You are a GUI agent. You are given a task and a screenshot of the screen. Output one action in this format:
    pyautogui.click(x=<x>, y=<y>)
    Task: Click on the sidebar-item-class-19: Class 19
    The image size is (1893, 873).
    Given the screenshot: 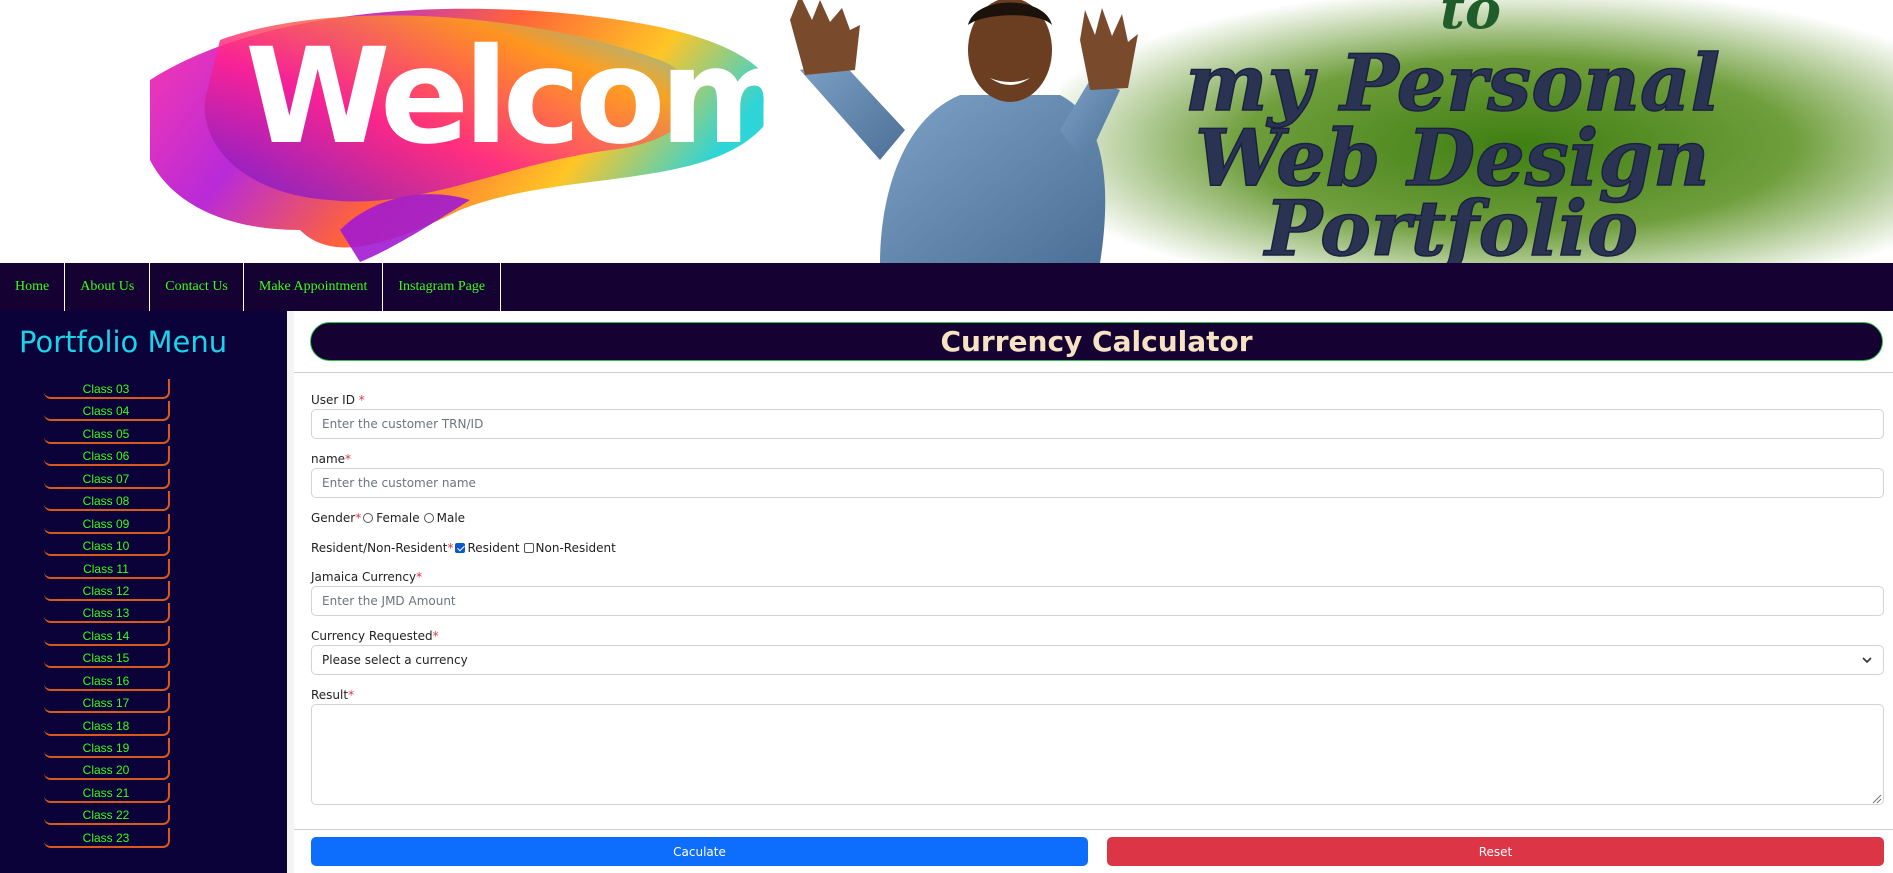 What is the action you would take?
    pyautogui.click(x=107, y=748)
    